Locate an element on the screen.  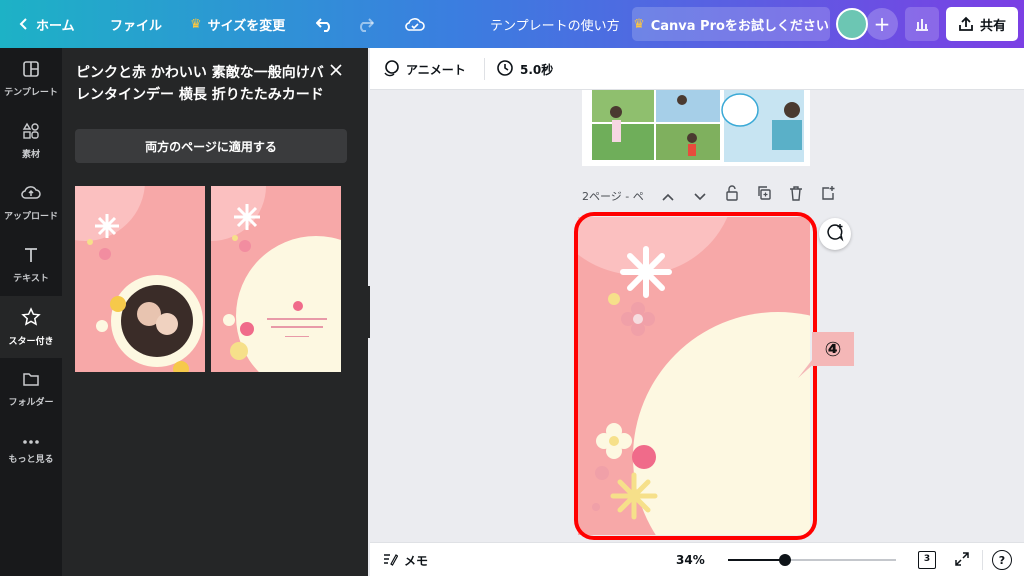
add-comment-button is located at coordinates (835, 234).